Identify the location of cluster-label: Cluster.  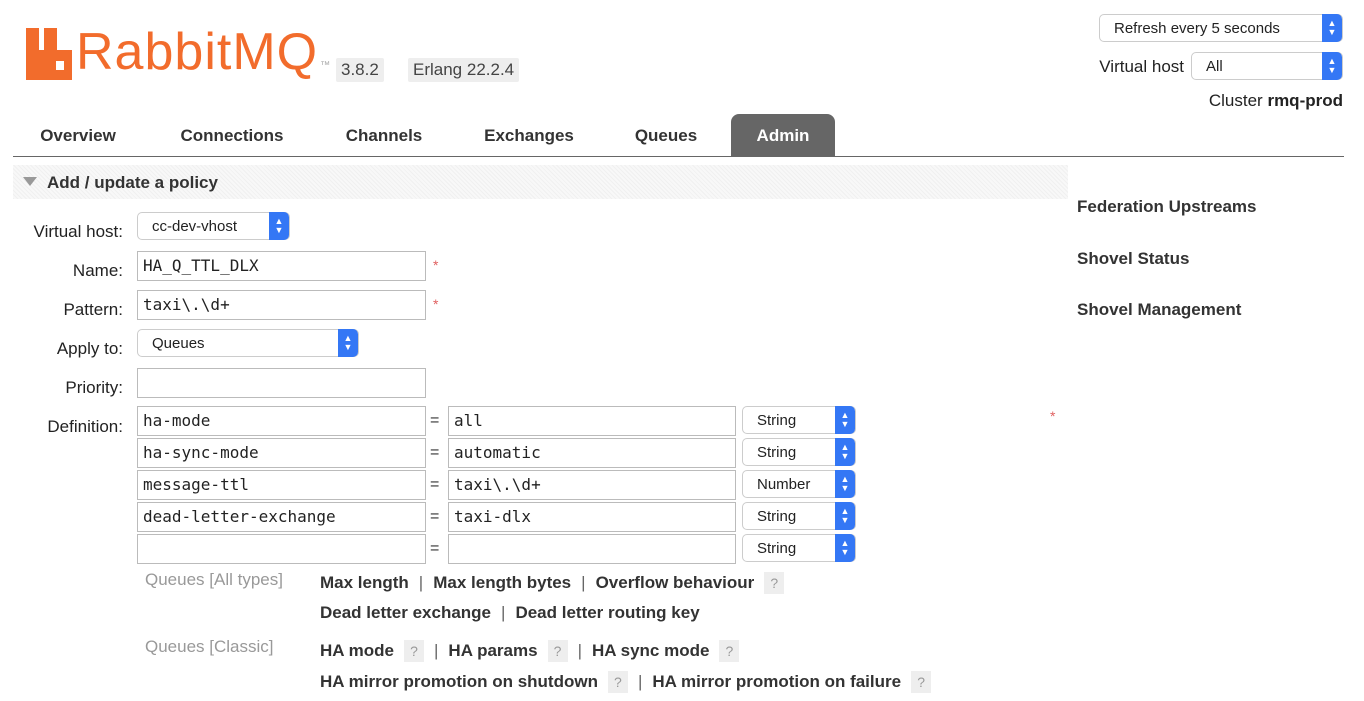
(1235, 100).